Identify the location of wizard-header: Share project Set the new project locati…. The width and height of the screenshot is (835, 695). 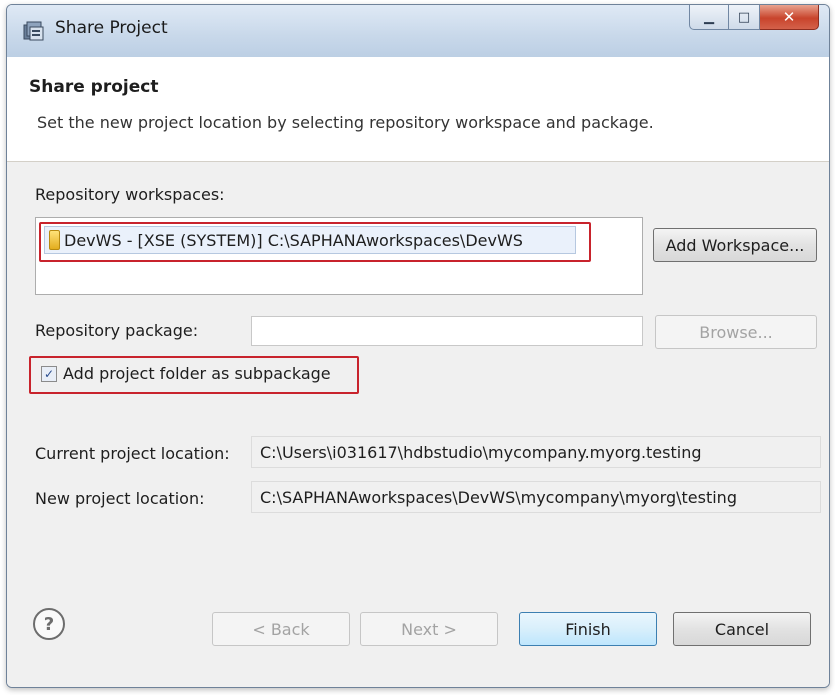
(418, 109).